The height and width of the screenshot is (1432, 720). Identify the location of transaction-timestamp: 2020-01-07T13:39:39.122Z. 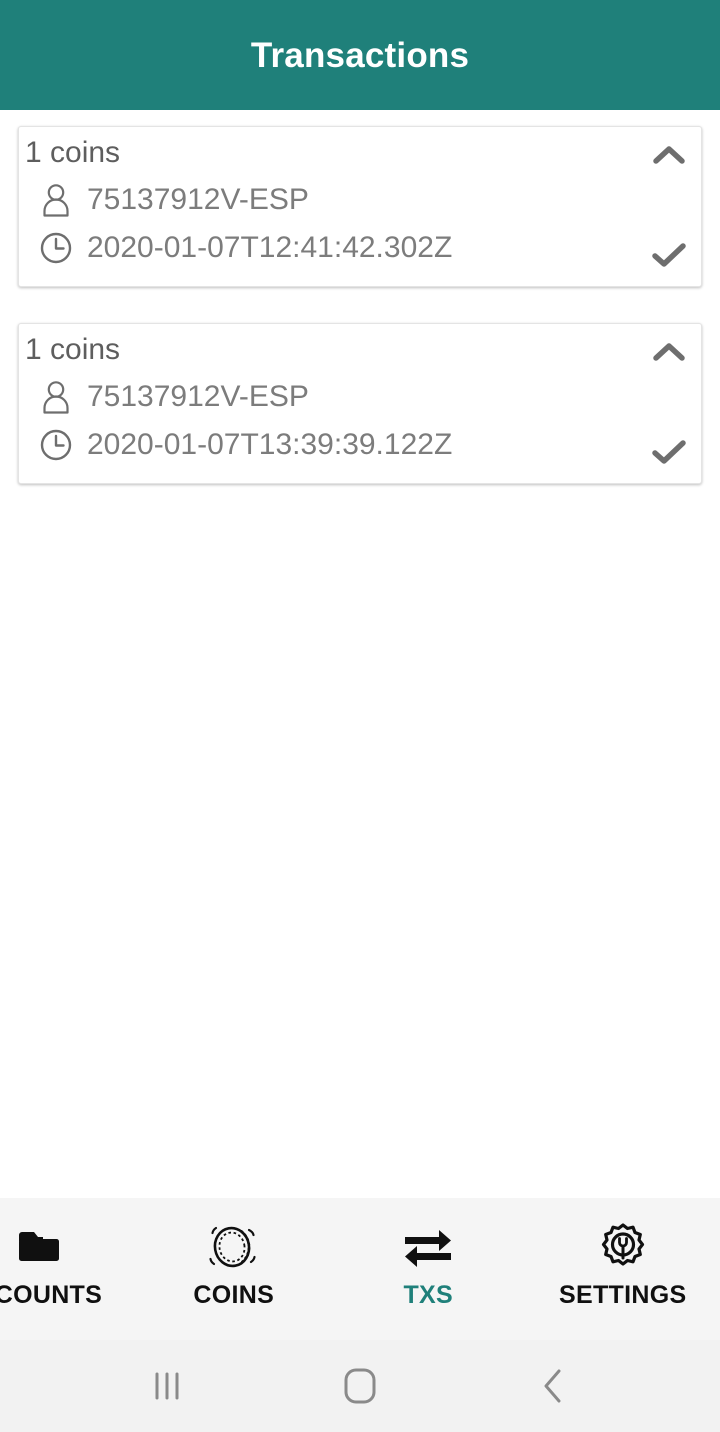
(270, 445).